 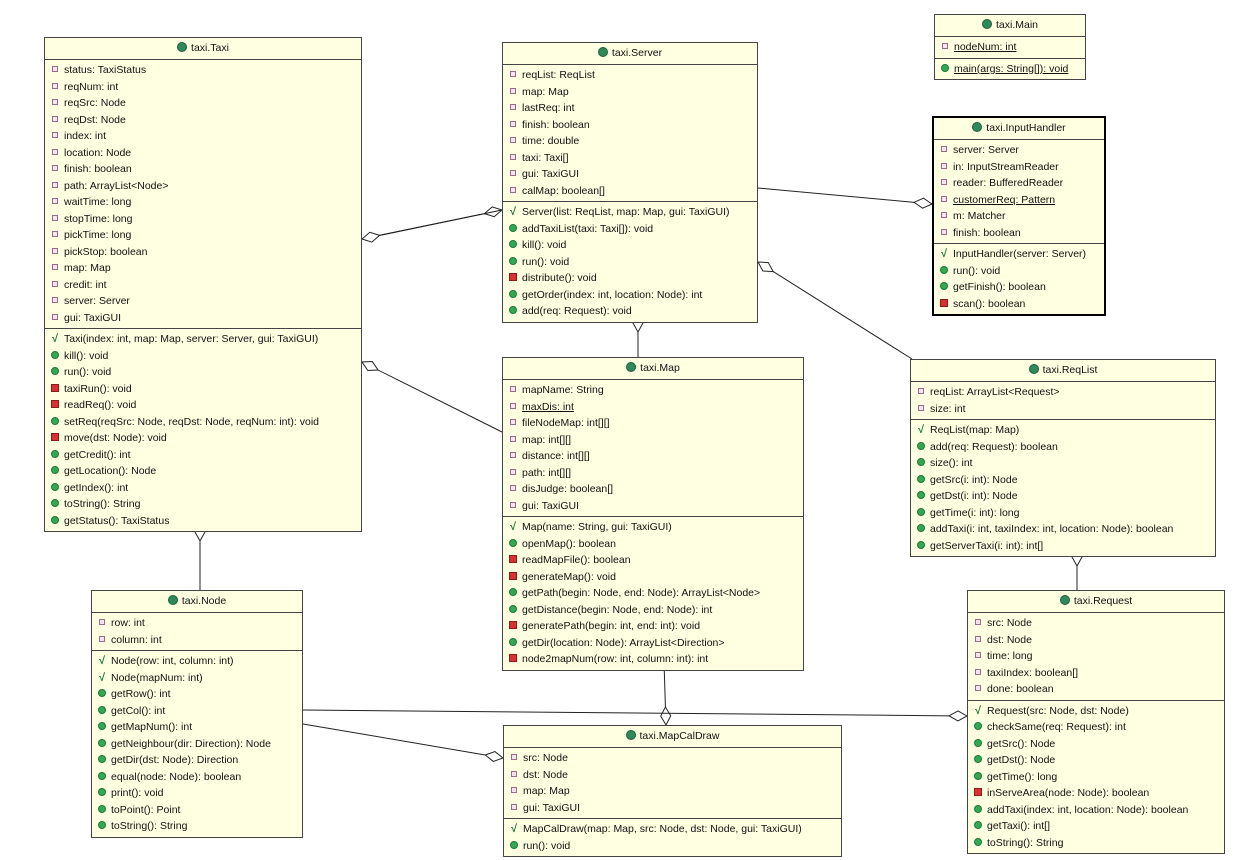 I want to click on method-row: √ InputHandler(server: Server), so click(x=1019, y=254).